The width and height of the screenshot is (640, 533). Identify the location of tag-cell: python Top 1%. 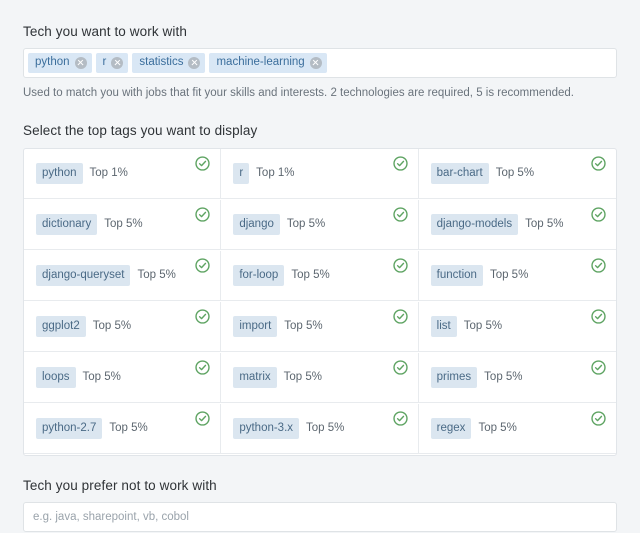
(123, 173).